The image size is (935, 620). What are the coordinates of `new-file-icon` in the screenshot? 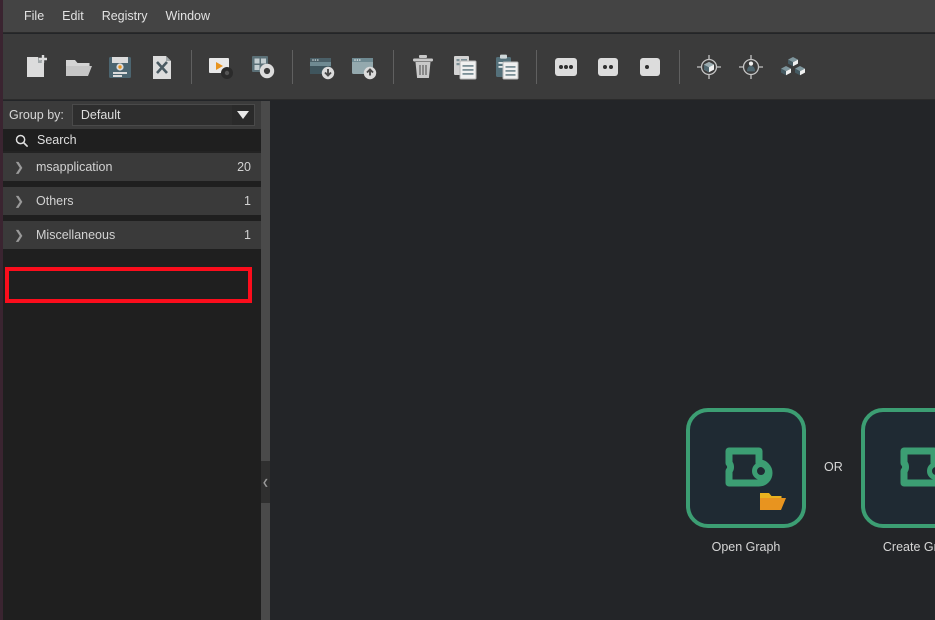 It's located at (37, 65).